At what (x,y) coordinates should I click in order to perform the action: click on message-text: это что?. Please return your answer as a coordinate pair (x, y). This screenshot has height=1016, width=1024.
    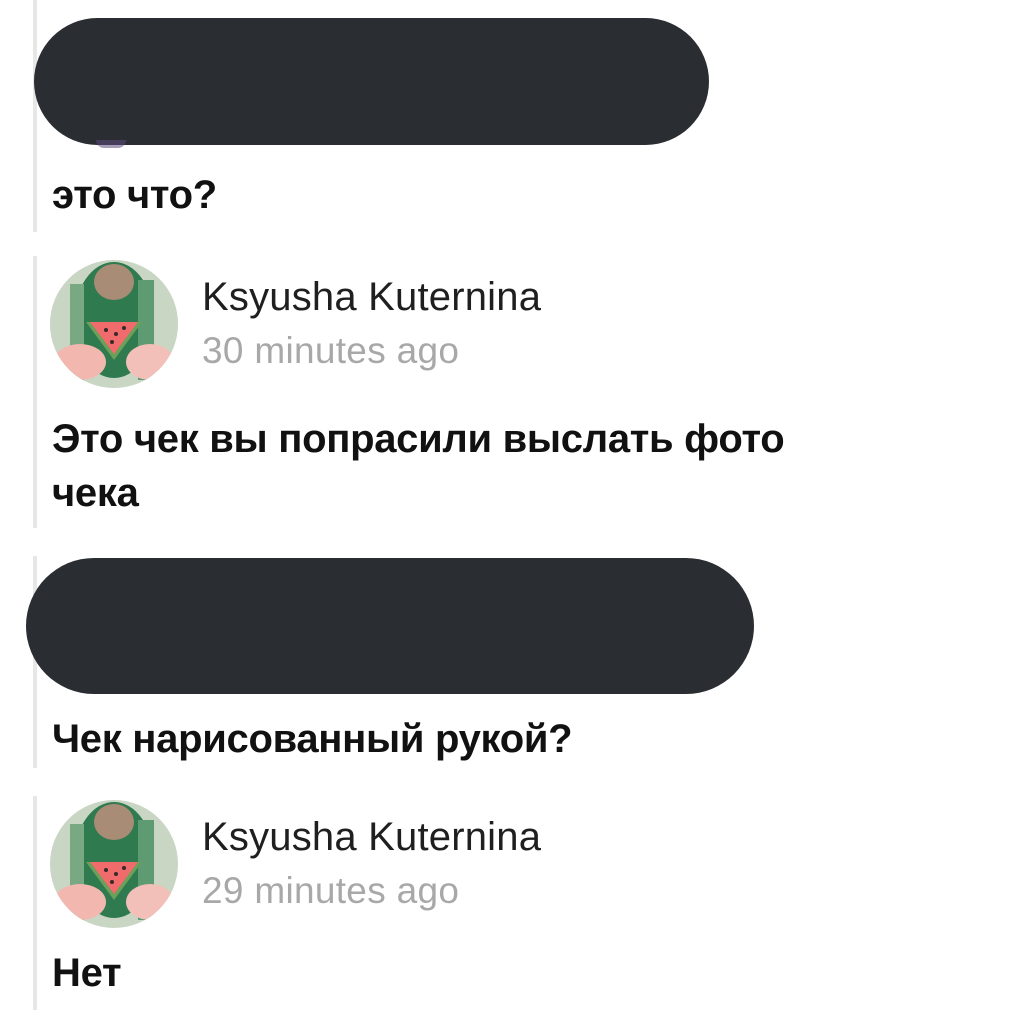
    Looking at the image, I should click on (134, 195).